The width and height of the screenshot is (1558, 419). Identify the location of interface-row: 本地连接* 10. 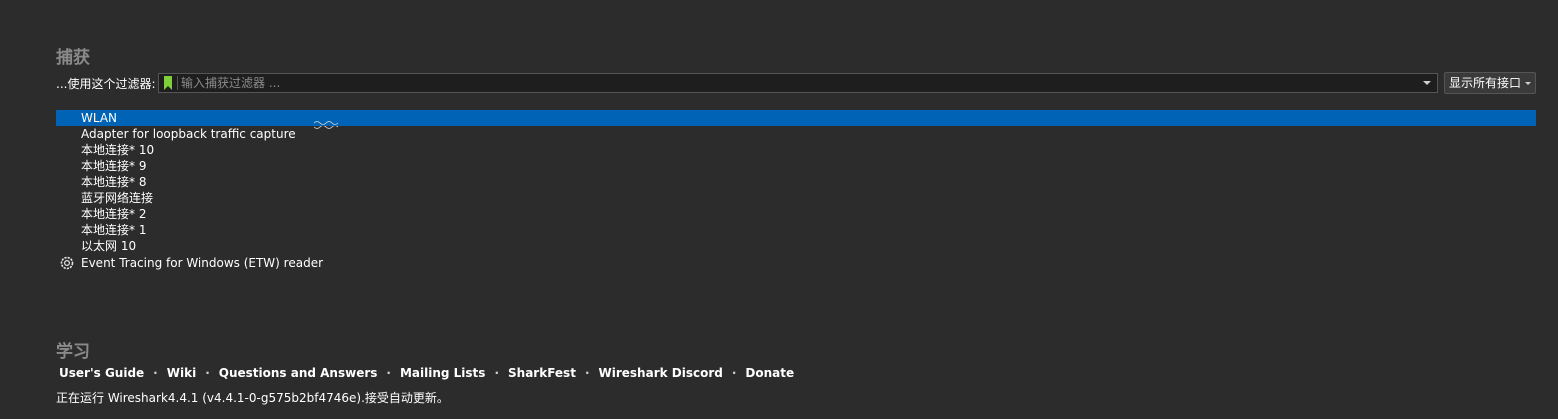
(796, 150).